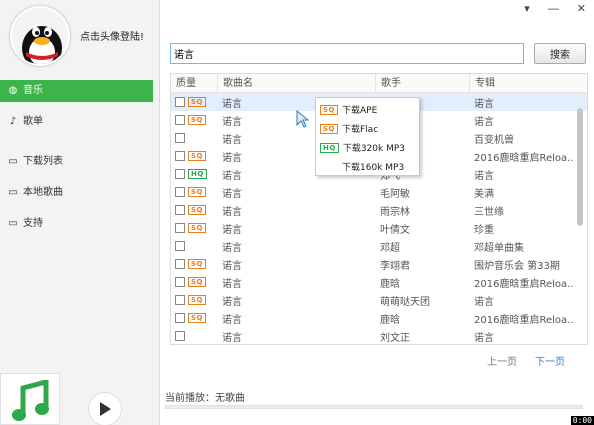 The image size is (594, 425). What do you see at coordinates (194, 83) in the screenshot?
I see `header-quality: 质量` at bounding box center [194, 83].